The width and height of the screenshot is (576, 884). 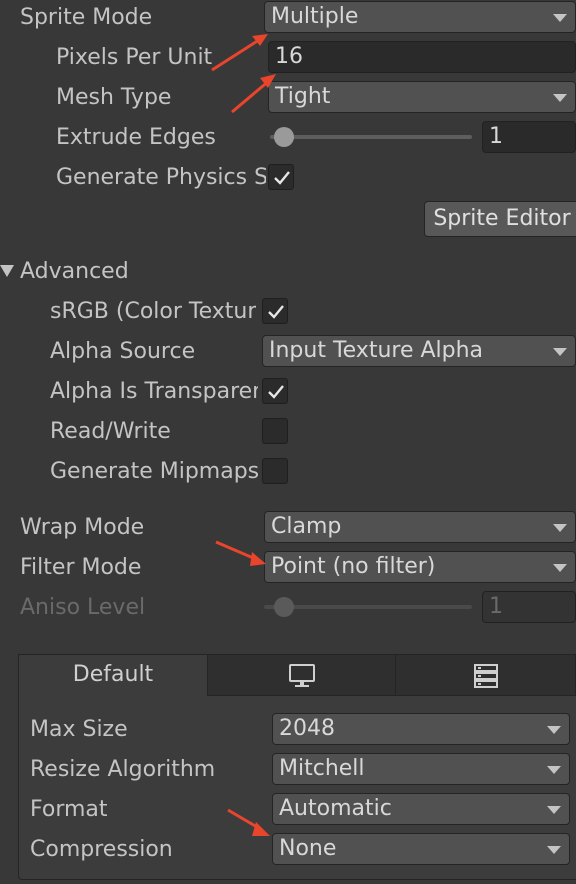 I want to click on pixels-per-unit-input: 16, so click(x=422, y=57).